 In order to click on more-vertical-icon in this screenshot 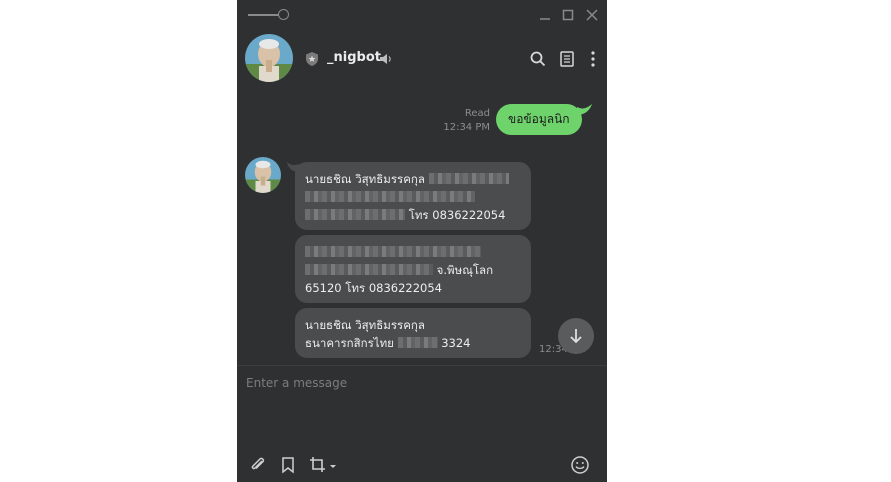, I will do `click(593, 59)`.